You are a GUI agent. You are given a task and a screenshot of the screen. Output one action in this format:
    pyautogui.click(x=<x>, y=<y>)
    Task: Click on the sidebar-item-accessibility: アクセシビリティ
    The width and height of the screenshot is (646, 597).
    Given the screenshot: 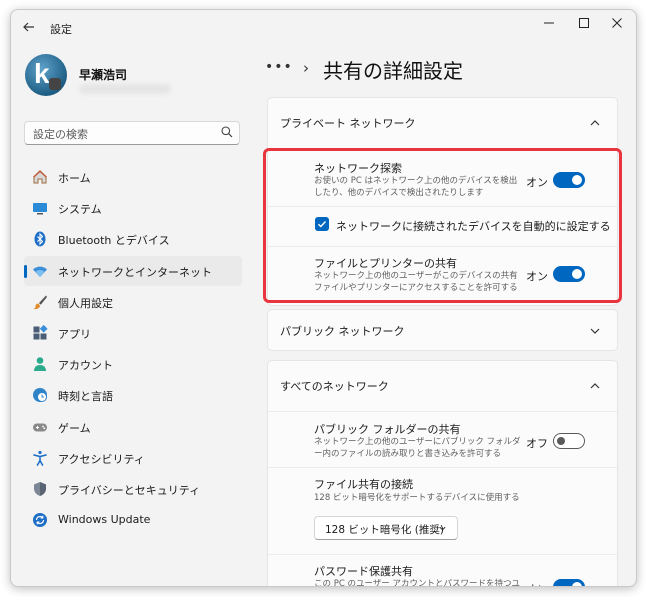 What is the action you would take?
    pyautogui.click(x=133, y=458)
    